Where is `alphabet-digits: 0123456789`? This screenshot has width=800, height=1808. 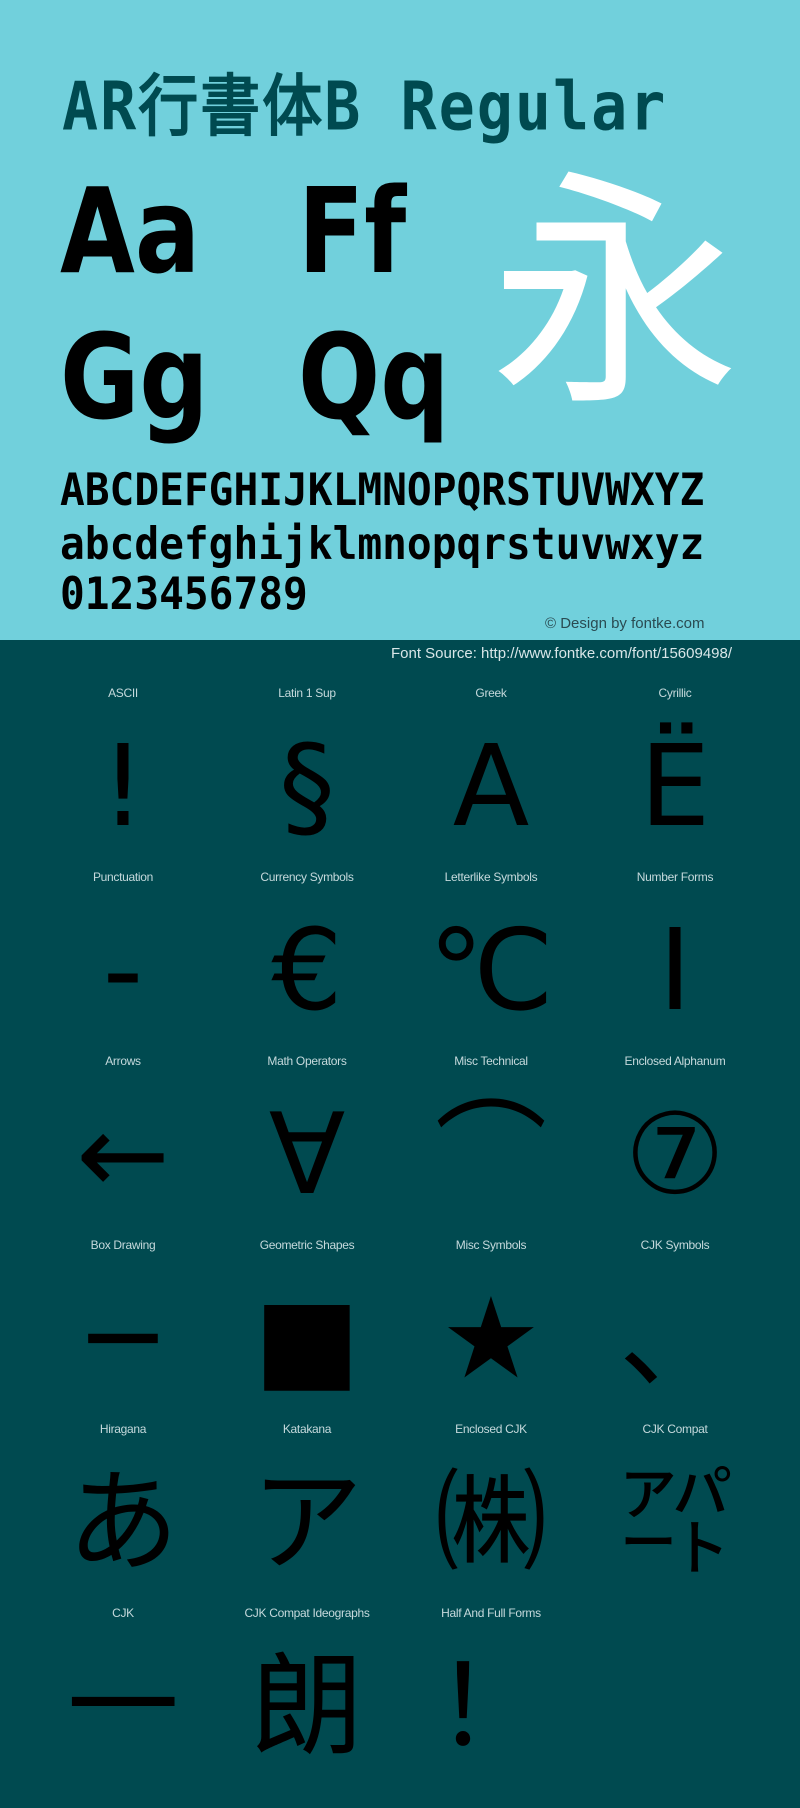
alphabet-digits: 0123456789 is located at coordinates (184, 593).